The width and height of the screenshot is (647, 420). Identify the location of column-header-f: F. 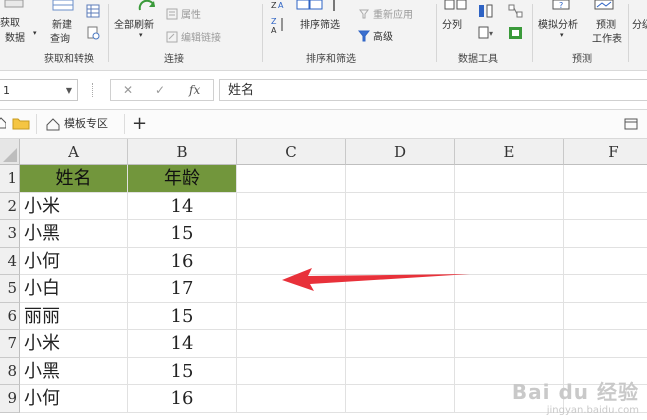
(605, 152).